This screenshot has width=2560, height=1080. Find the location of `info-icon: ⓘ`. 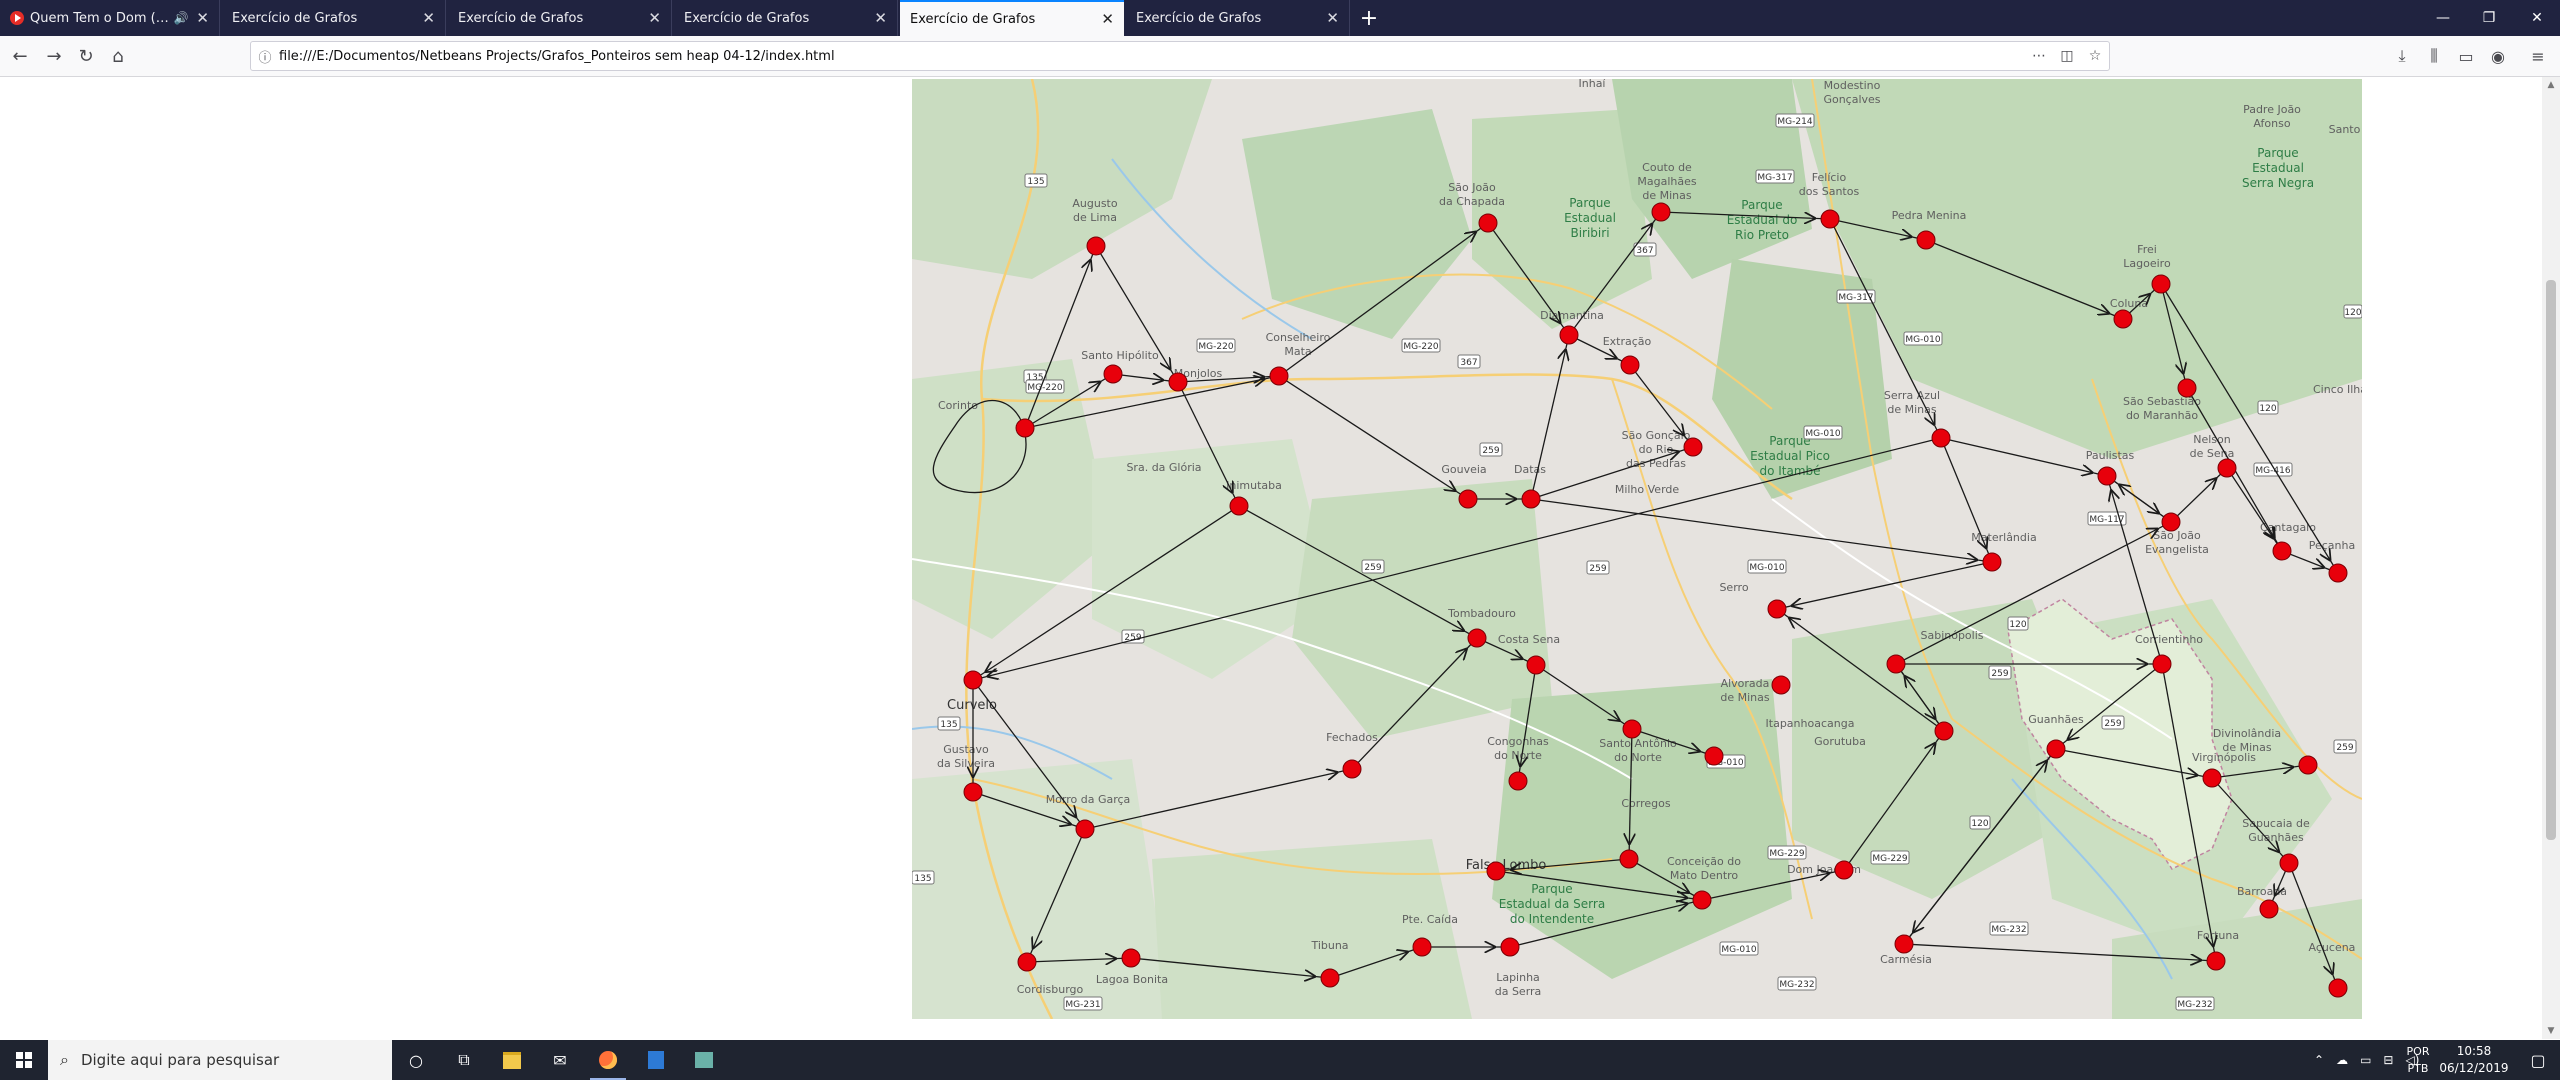

info-icon: ⓘ is located at coordinates (265, 56).